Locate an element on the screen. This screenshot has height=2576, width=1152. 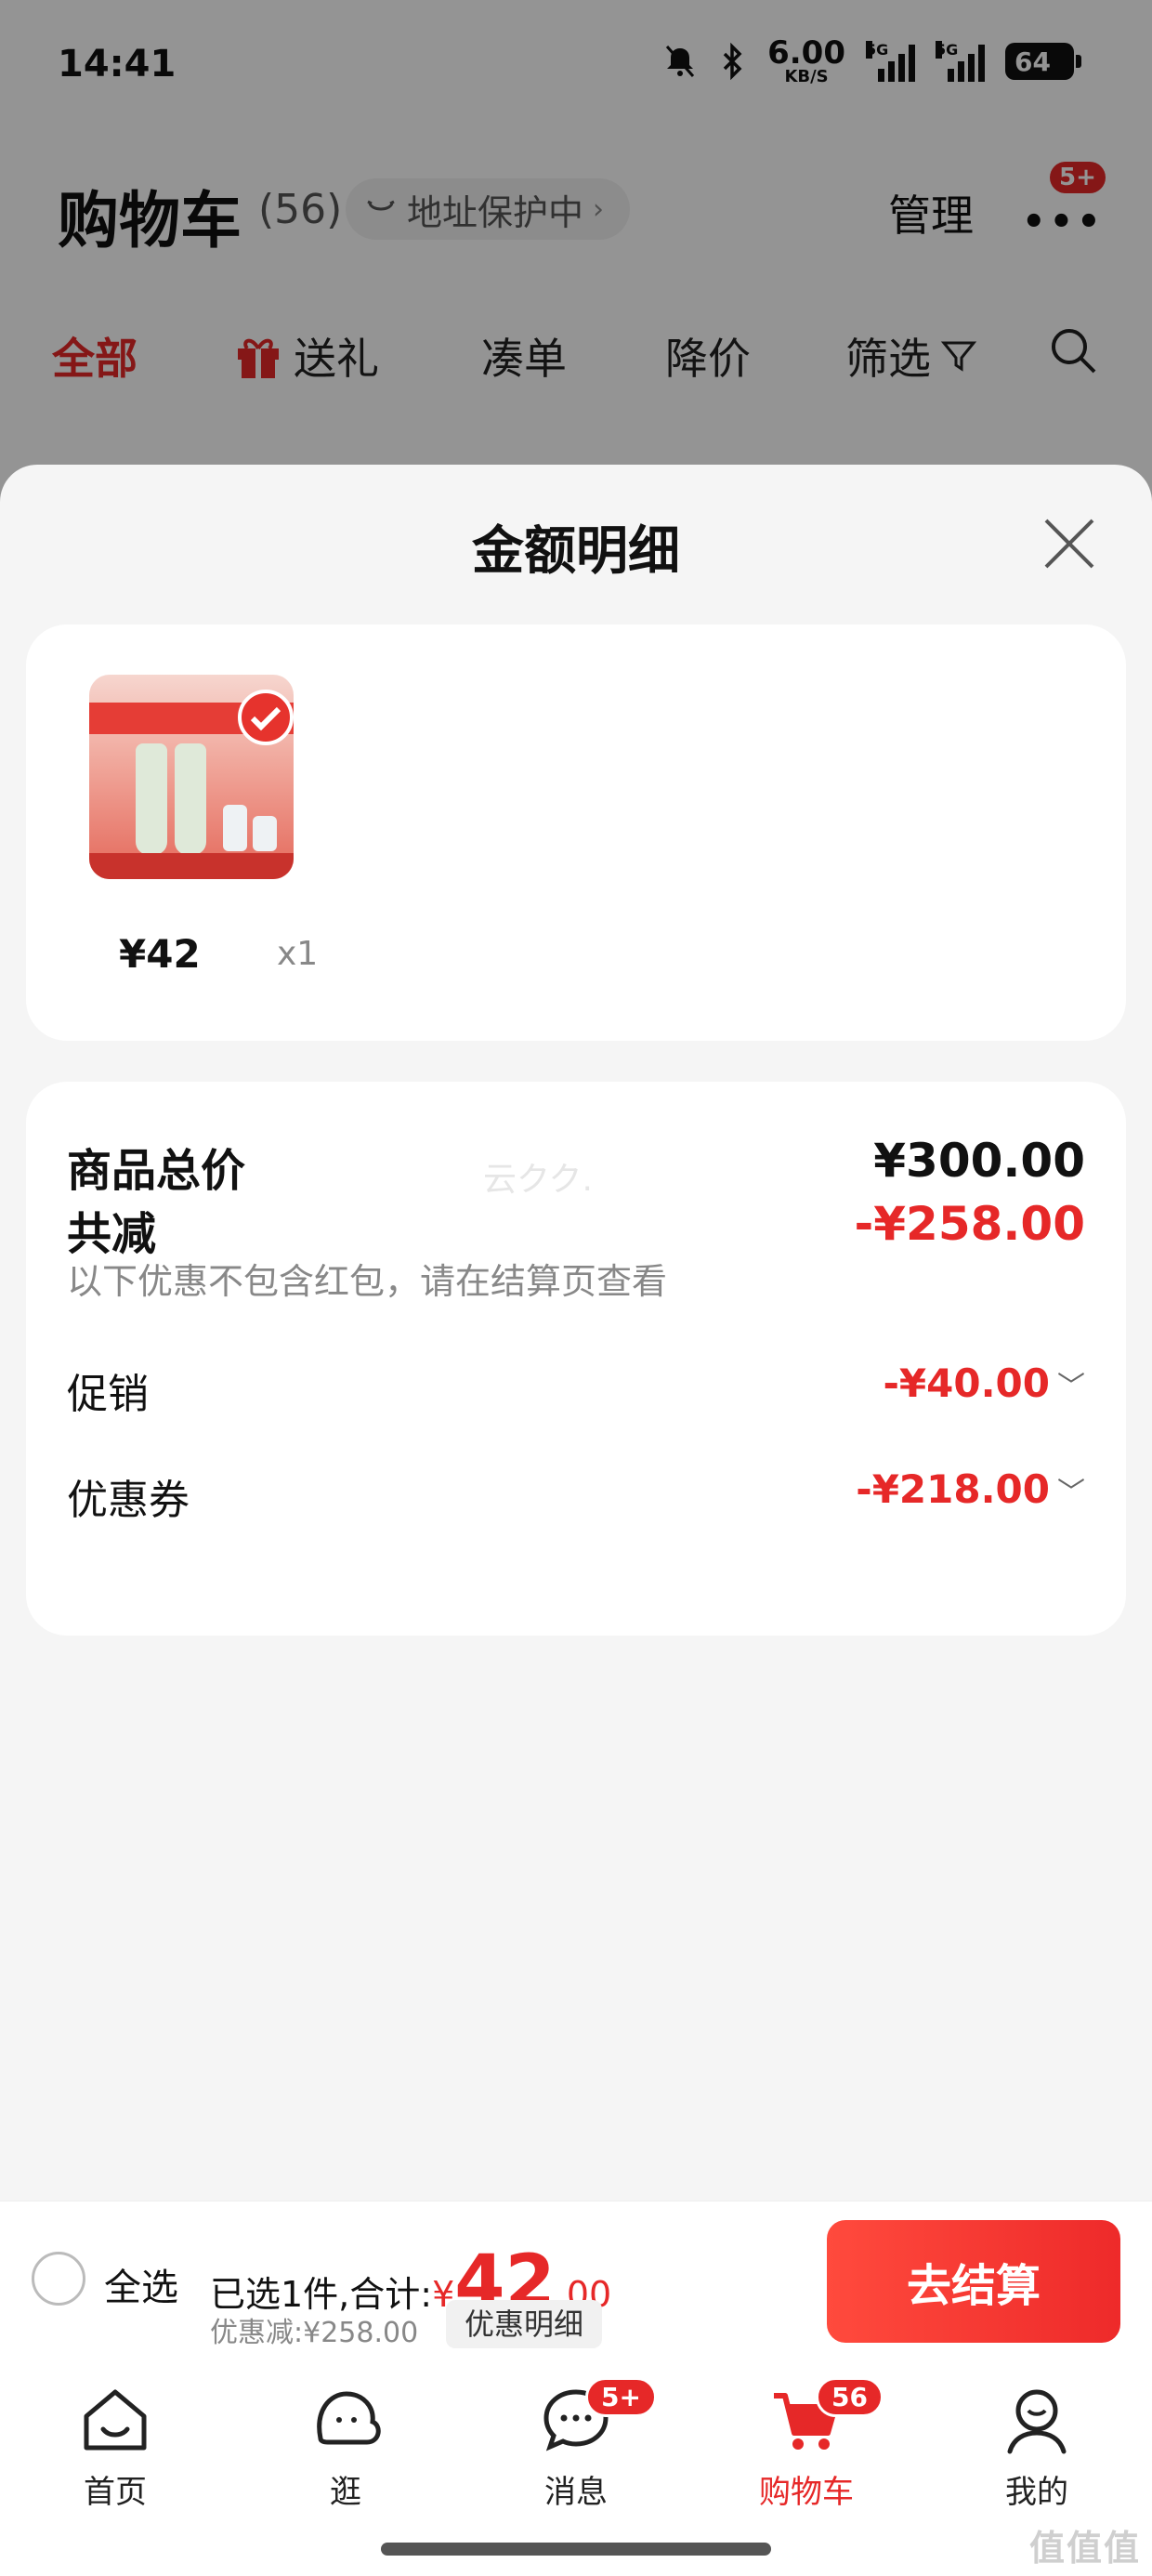
home-indicator is located at coordinates (576, 2549).